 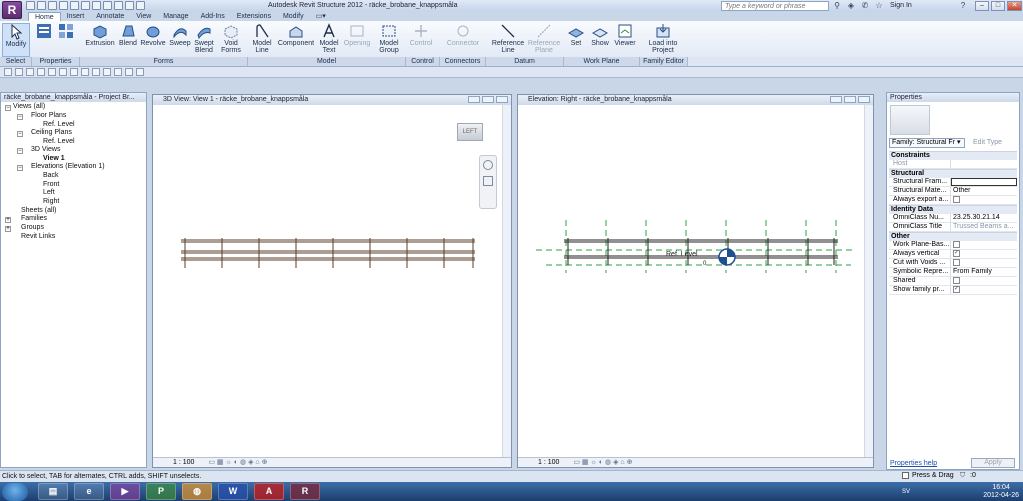 I want to click on group-structural: Structural, so click(x=953, y=173).